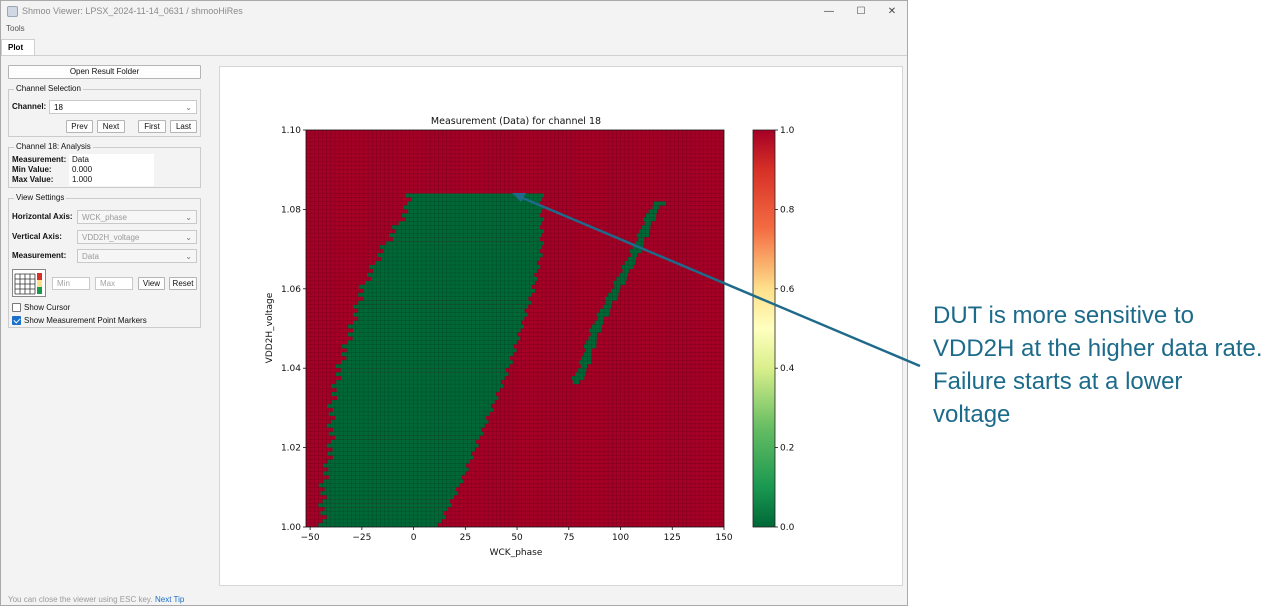 The image size is (1269, 608). Describe the element at coordinates (291, 210) in the screenshot. I see `y-tick-label: 1.08` at that location.